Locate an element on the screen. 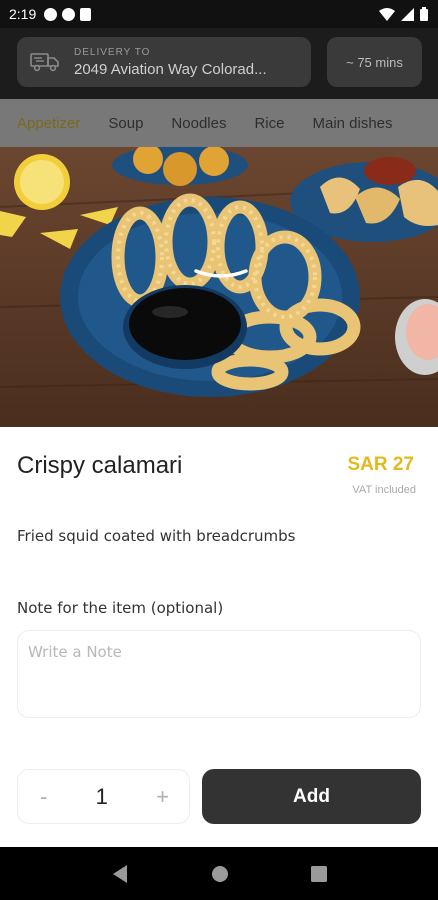  note-input is located at coordinates (219, 674).